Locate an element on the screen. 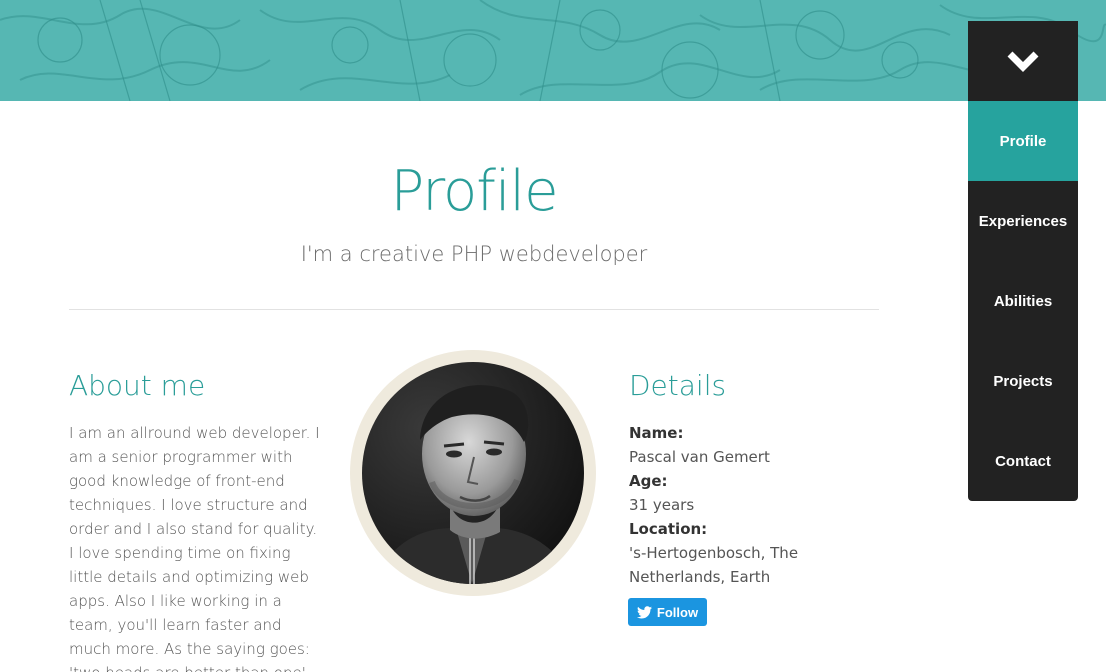  nav-item-label: Contact is located at coordinates (1023, 461).